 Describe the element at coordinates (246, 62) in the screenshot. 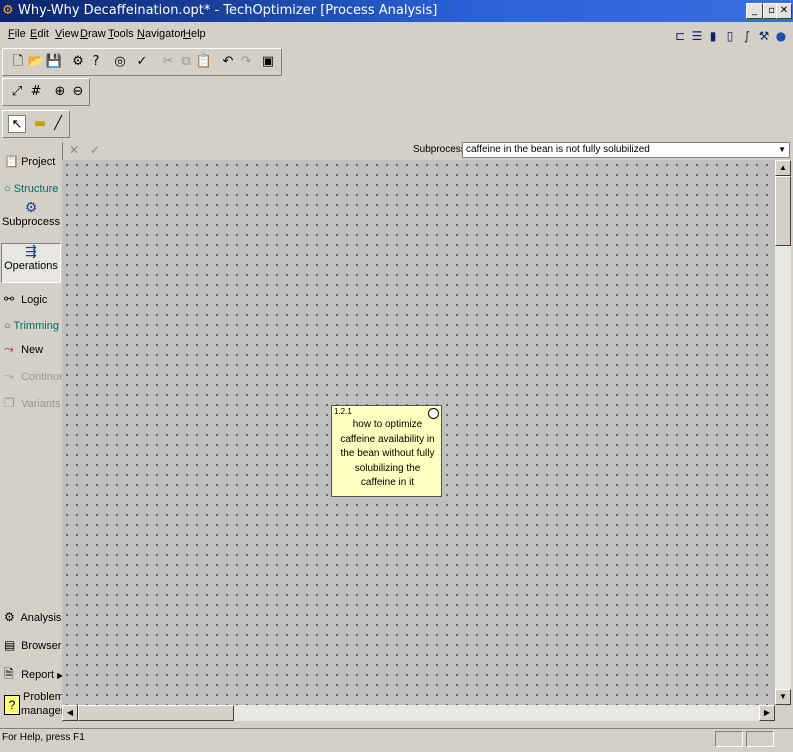

I see `redo-icon: ↷` at that location.